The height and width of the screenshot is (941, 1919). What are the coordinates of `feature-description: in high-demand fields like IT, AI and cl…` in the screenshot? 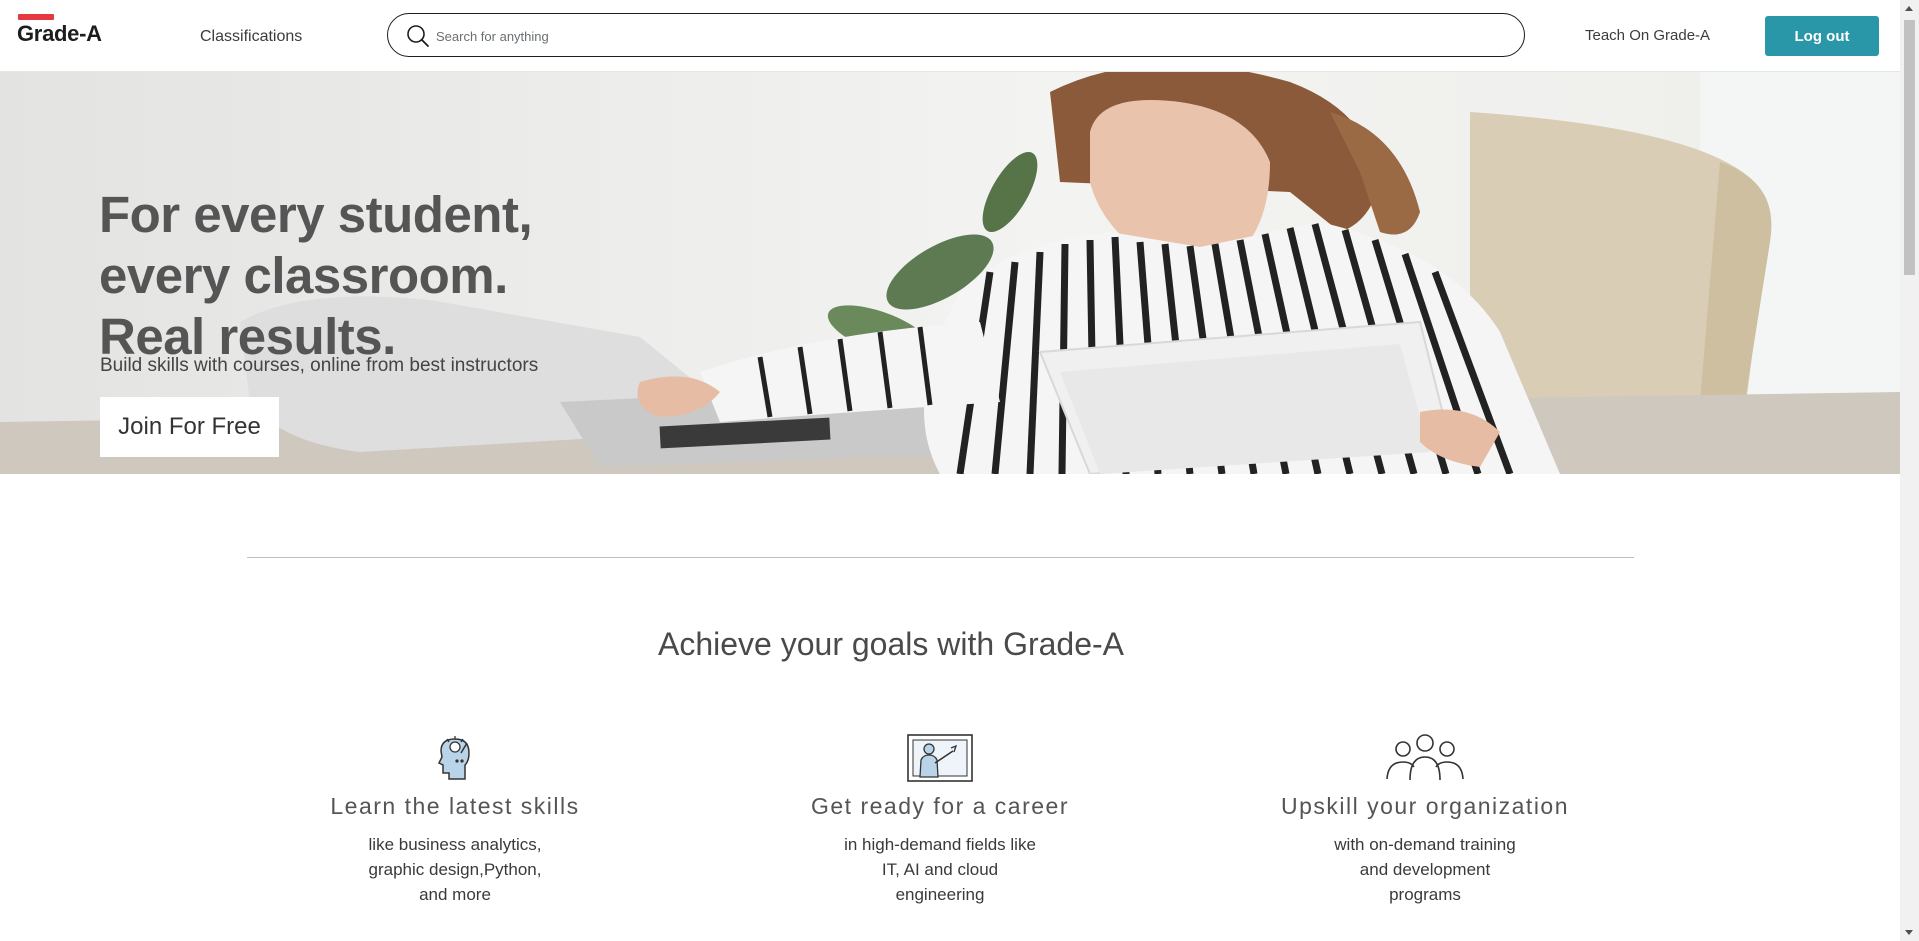 It's located at (940, 869).